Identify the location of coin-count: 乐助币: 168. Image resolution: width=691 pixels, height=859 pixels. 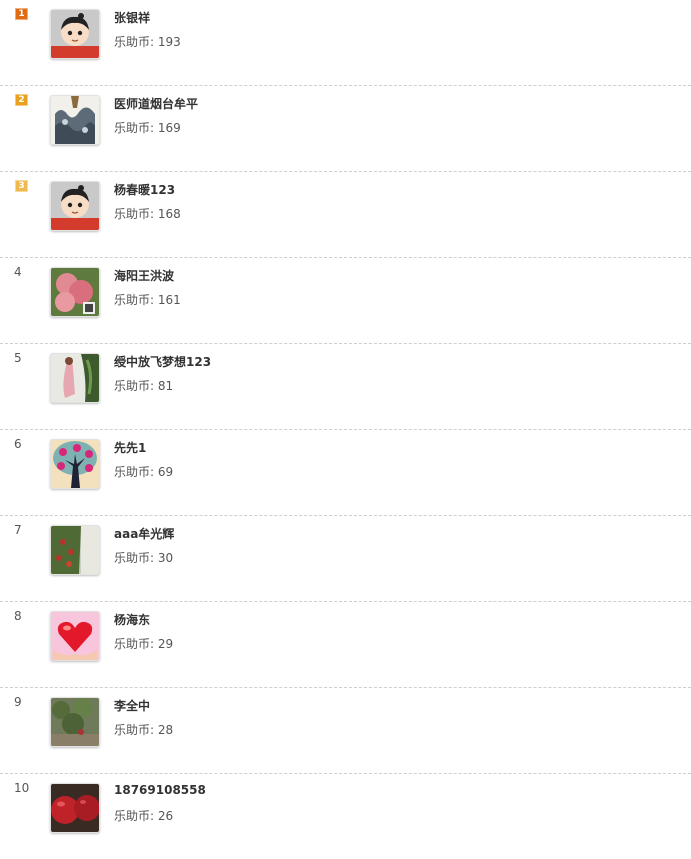
(147, 213).